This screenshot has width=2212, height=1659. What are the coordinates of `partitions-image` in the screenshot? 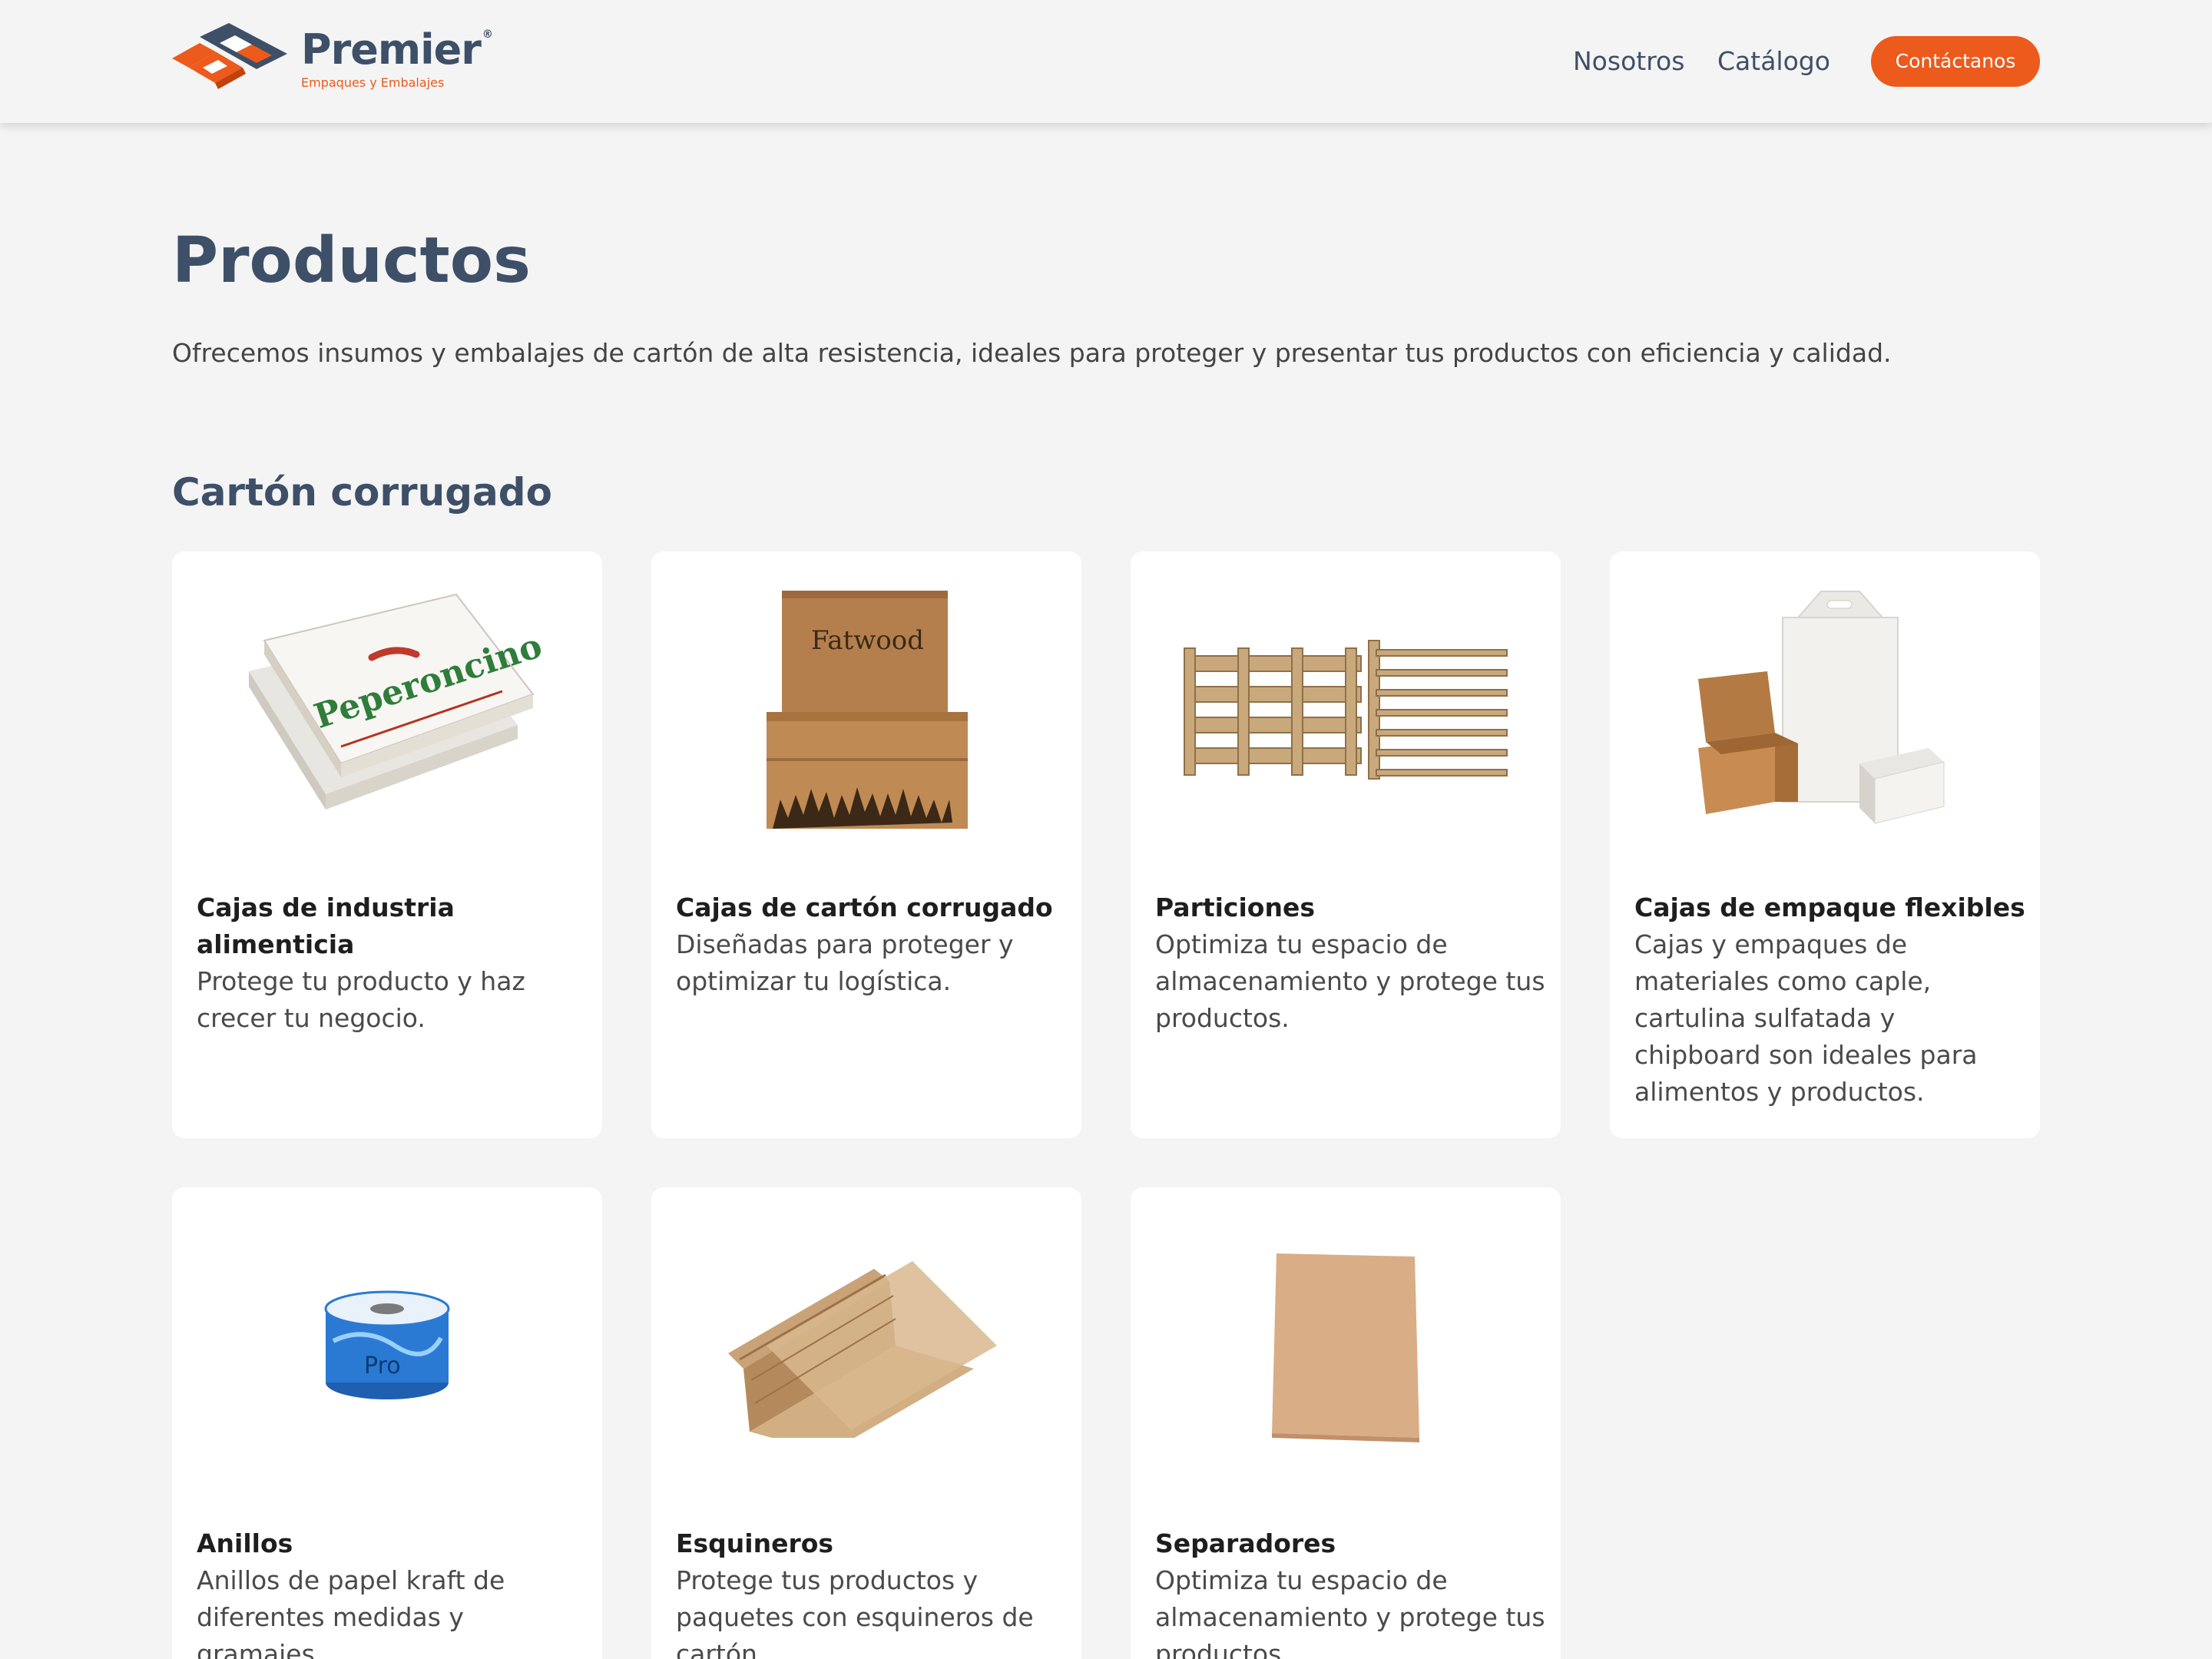 It's located at (1346, 710).